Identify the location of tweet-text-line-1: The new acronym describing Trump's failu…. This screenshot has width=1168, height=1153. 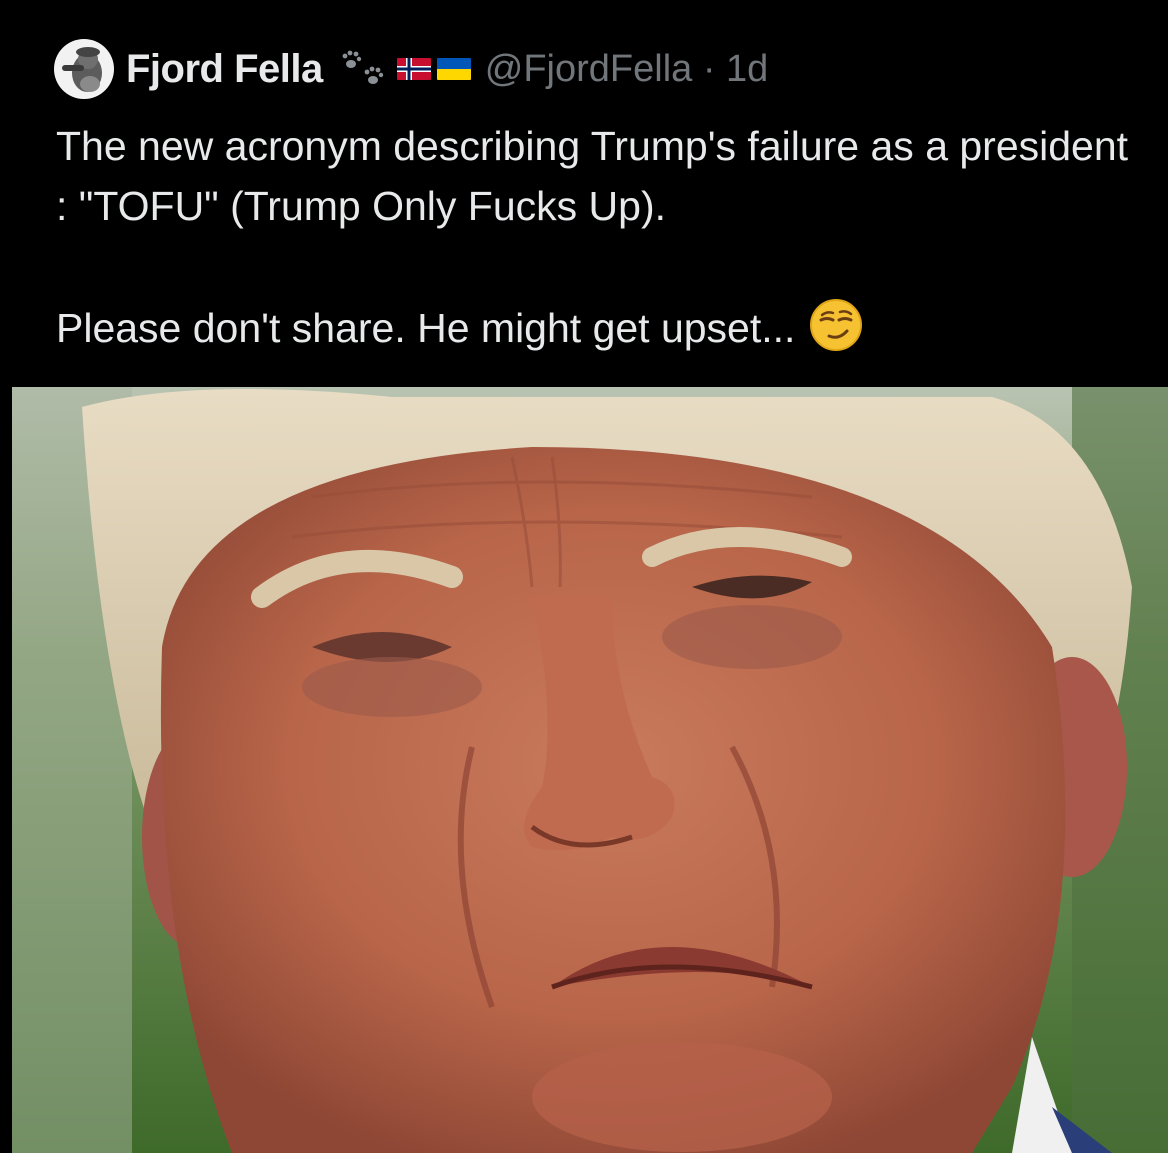
(592, 176).